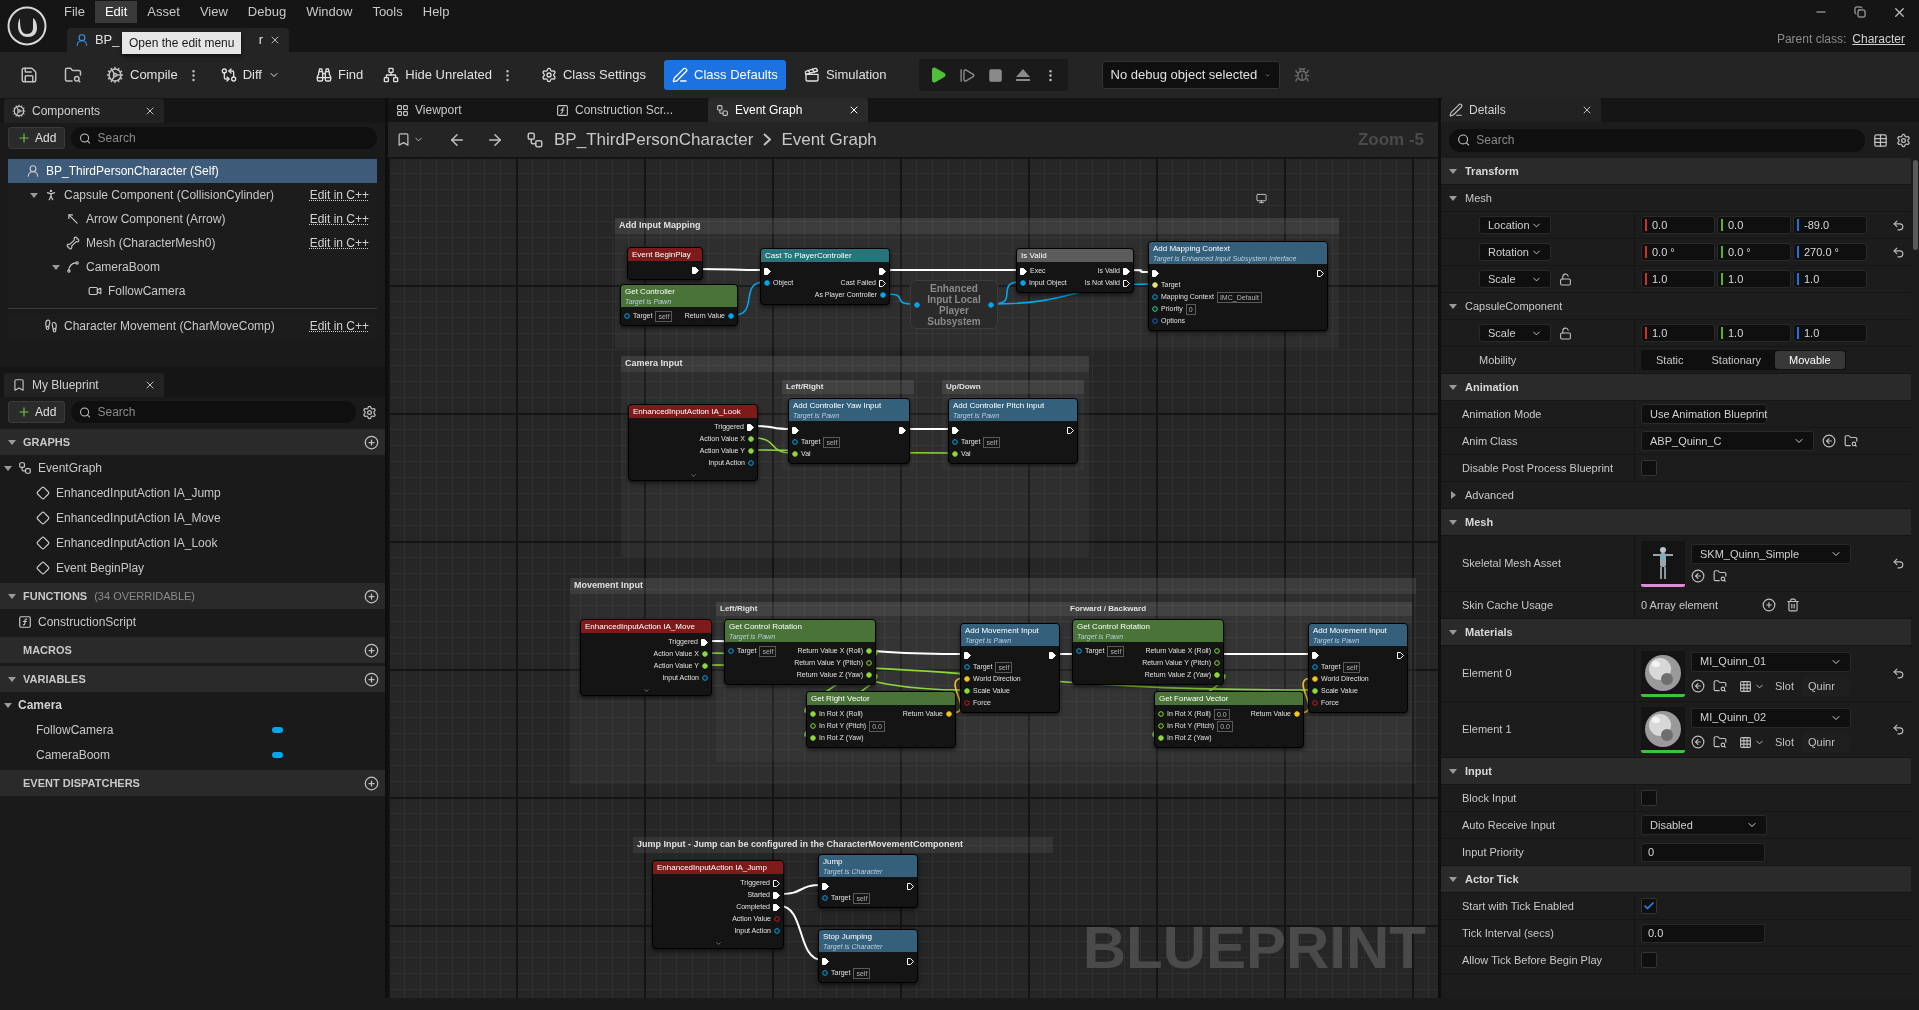 The width and height of the screenshot is (1919, 1010). Describe the element at coordinates (1769, 605) in the screenshot. I see `add-element-icon` at that location.